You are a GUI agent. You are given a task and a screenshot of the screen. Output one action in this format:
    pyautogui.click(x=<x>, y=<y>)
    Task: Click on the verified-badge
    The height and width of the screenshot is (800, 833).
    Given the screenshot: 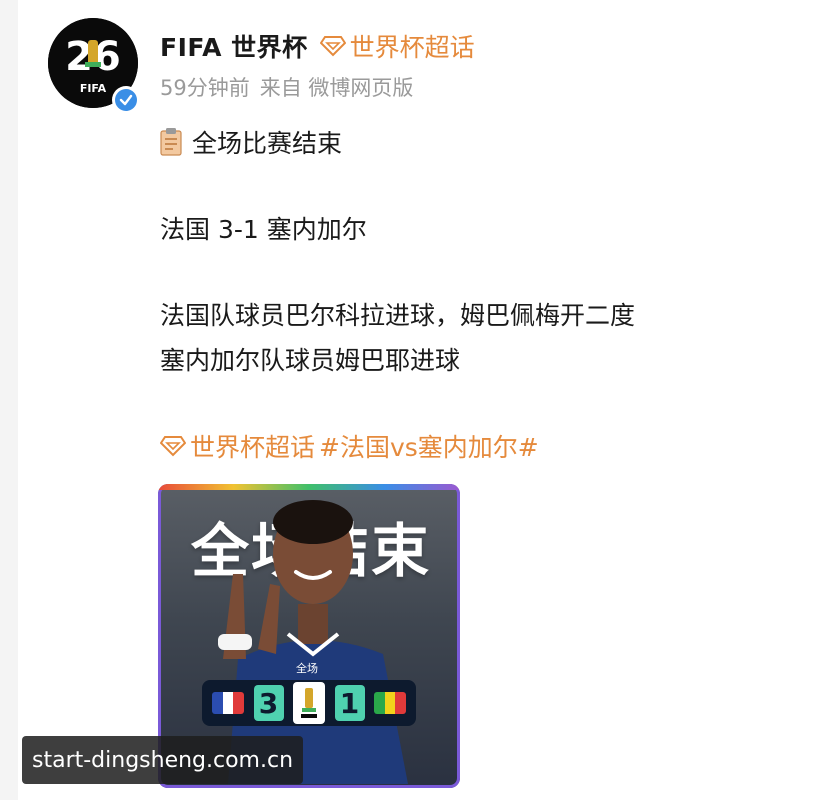 What is the action you would take?
    pyautogui.click(x=126, y=100)
    